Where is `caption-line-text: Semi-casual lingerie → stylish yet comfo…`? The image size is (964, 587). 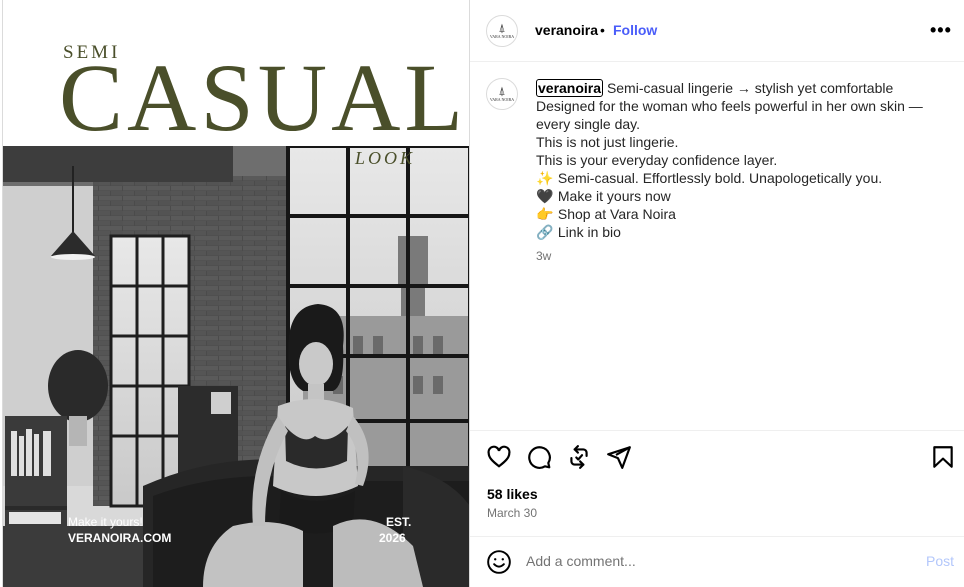 caption-line-text: Semi-casual lingerie → stylish yet comfo… is located at coordinates (750, 88).